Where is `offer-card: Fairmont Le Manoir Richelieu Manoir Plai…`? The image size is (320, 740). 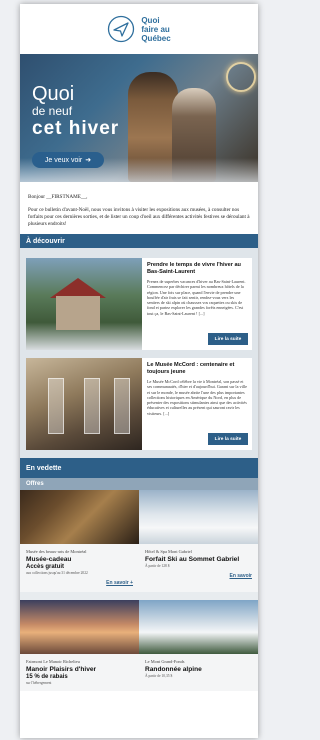
offer-card: Fairmont Le Manoir Richelieu Manoir Plai… is located at coordinates (79, 645).